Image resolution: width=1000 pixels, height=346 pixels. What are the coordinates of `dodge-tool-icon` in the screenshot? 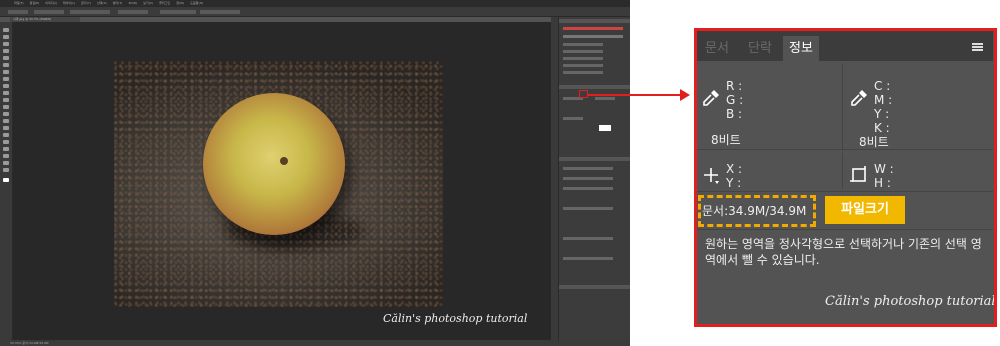 It's located at (6, 128).